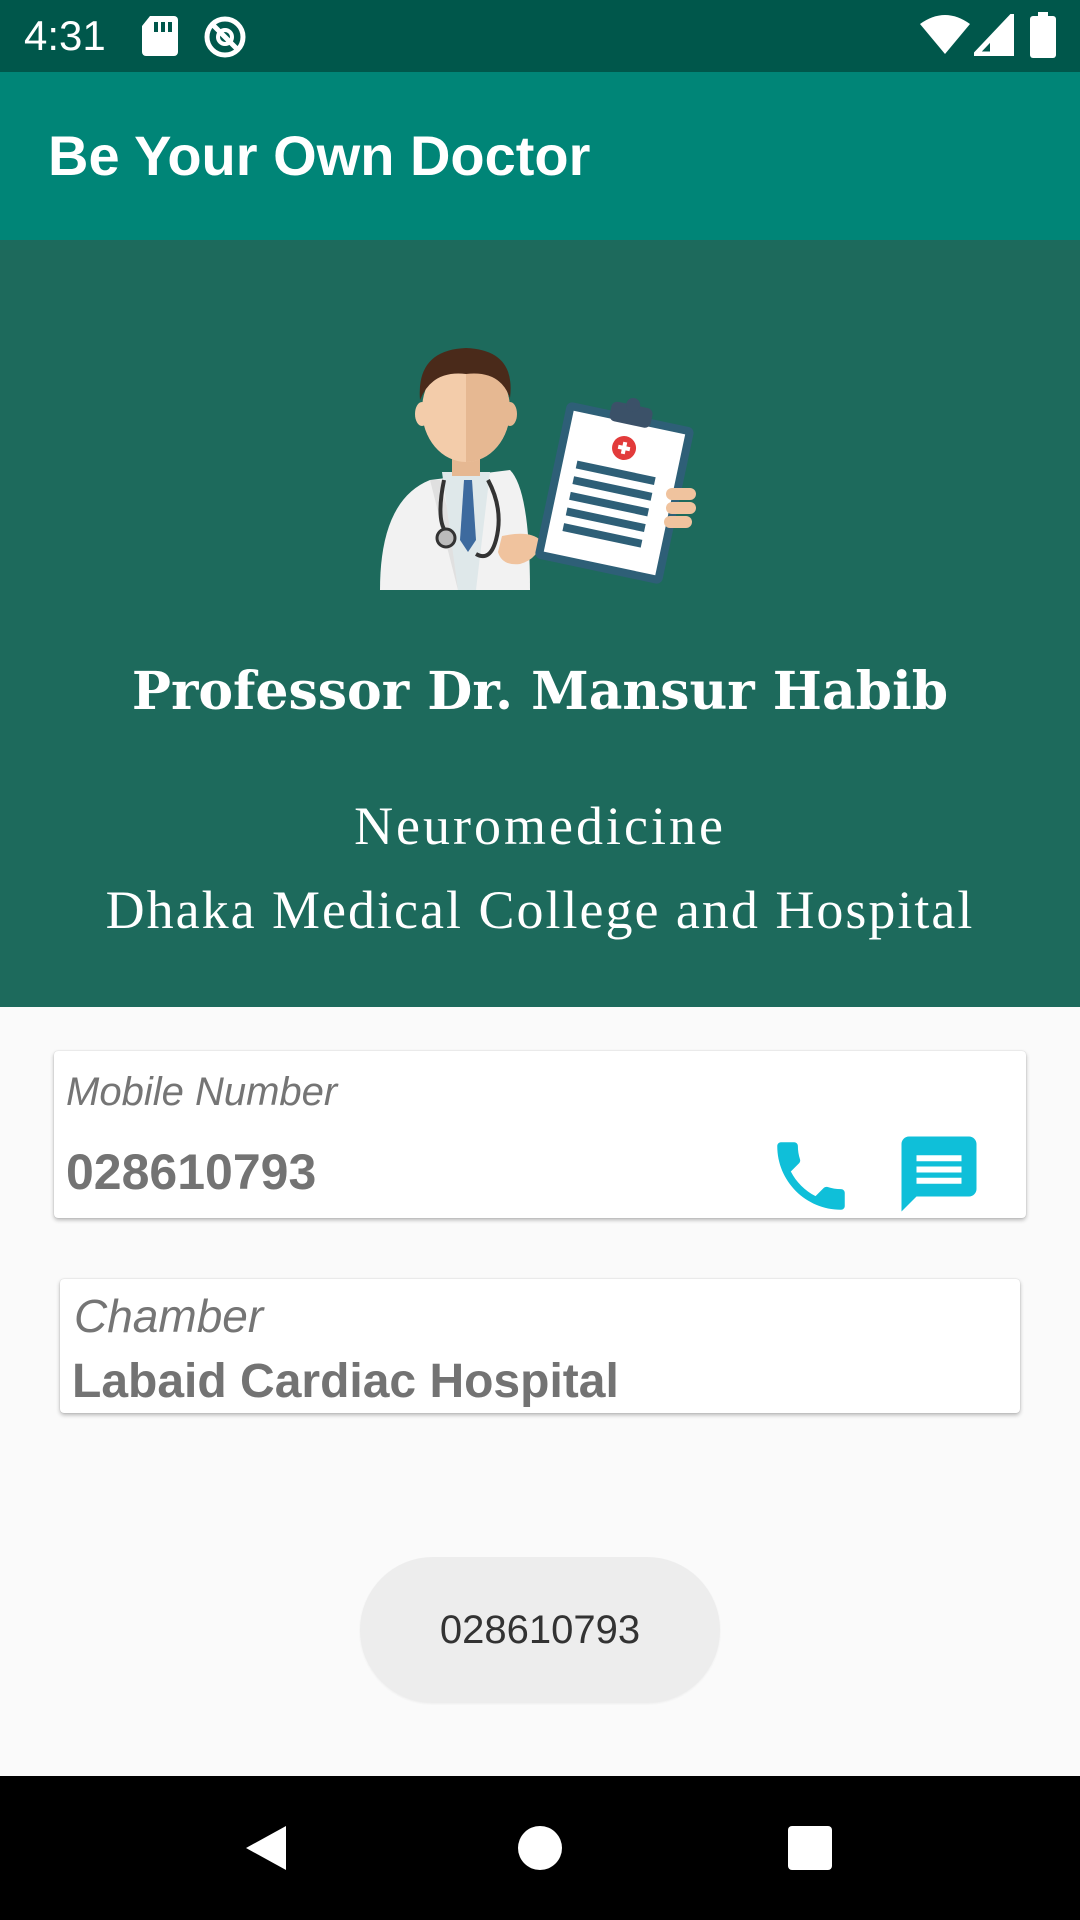  What do you see at coordinates (540, 1134) in the screenshot?
I see `mobile-number-card: Mobile Number 028610793` at bounding box center [540, 1134].